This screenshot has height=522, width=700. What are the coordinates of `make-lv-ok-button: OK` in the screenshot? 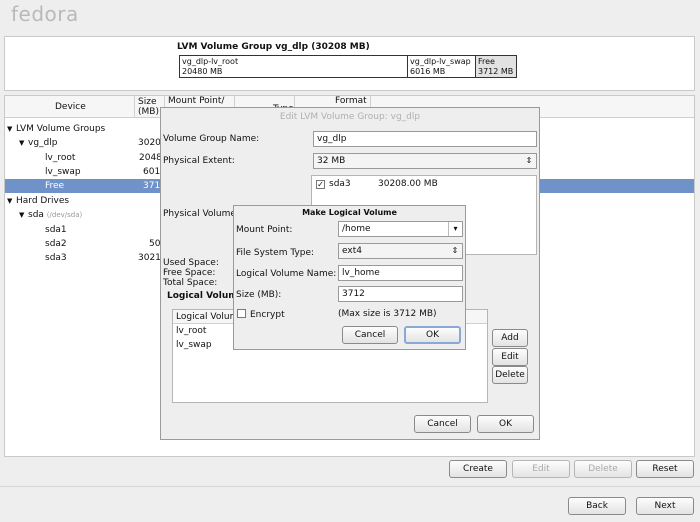 It's located at (432, 335).